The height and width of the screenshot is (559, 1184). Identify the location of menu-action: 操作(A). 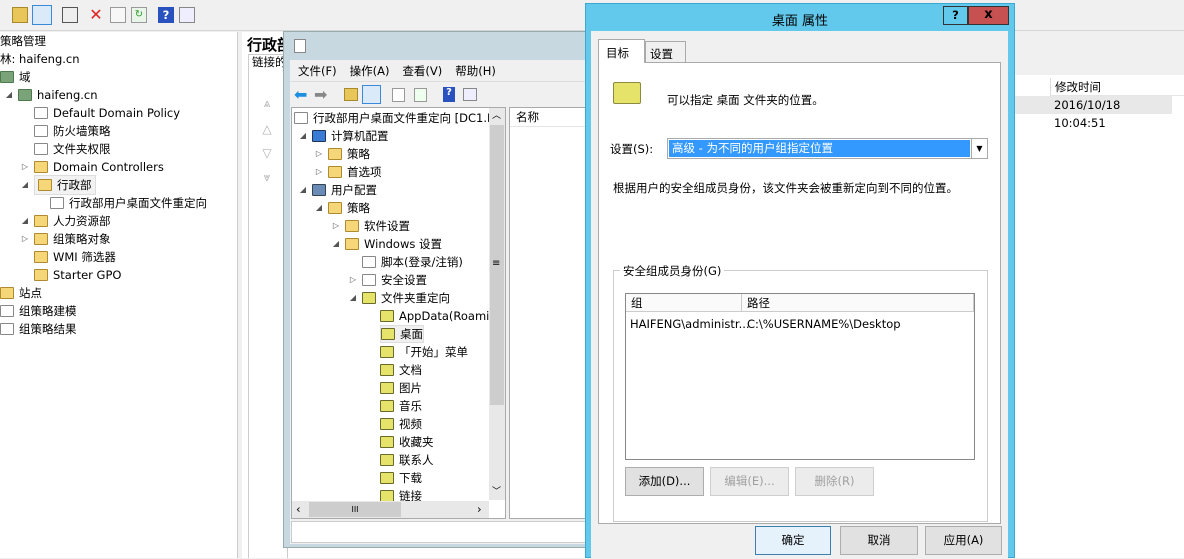
(370, 71).